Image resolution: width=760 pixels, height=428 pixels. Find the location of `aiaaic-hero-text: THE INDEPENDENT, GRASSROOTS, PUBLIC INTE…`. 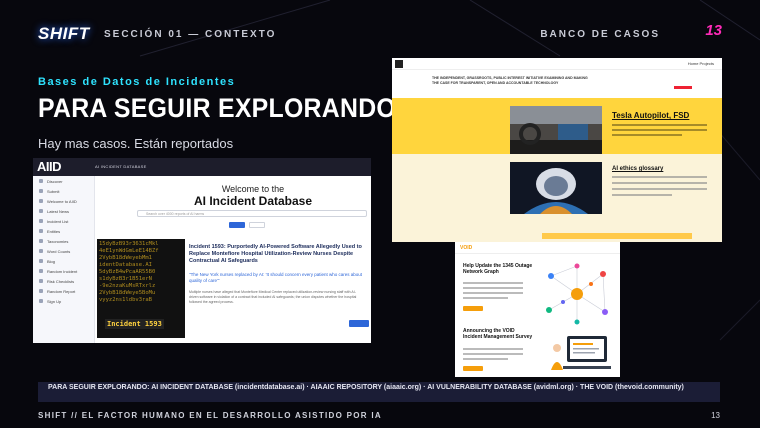

aiaaic-hero-text: THE INDEPENDENT, GRASSROOTS, PUBLIC INTE… is located at coordinates (510, 80).